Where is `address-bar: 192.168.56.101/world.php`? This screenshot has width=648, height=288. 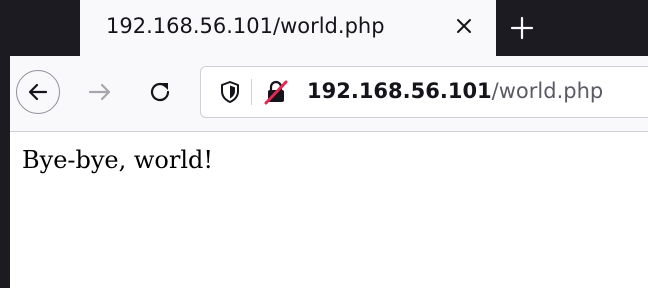 address-bar: 192.168.56.101/world.php is located at coordinates (424, 92).